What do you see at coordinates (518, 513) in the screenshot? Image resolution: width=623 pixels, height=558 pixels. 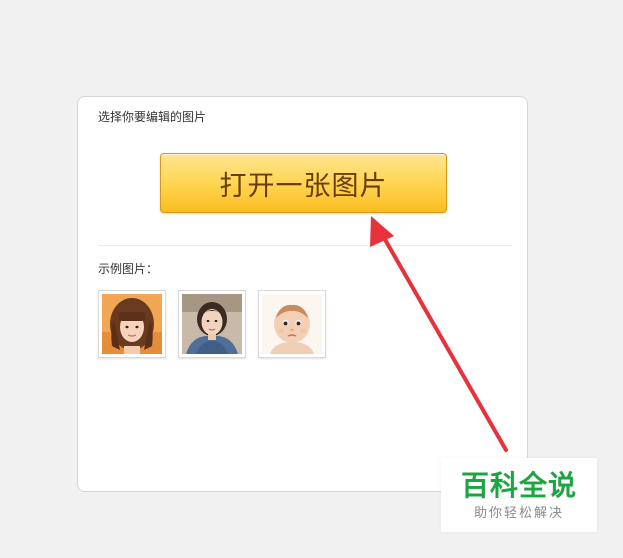 I see `watermark-subtitle: 助你轻松解决` at bounding box center [518, 513].